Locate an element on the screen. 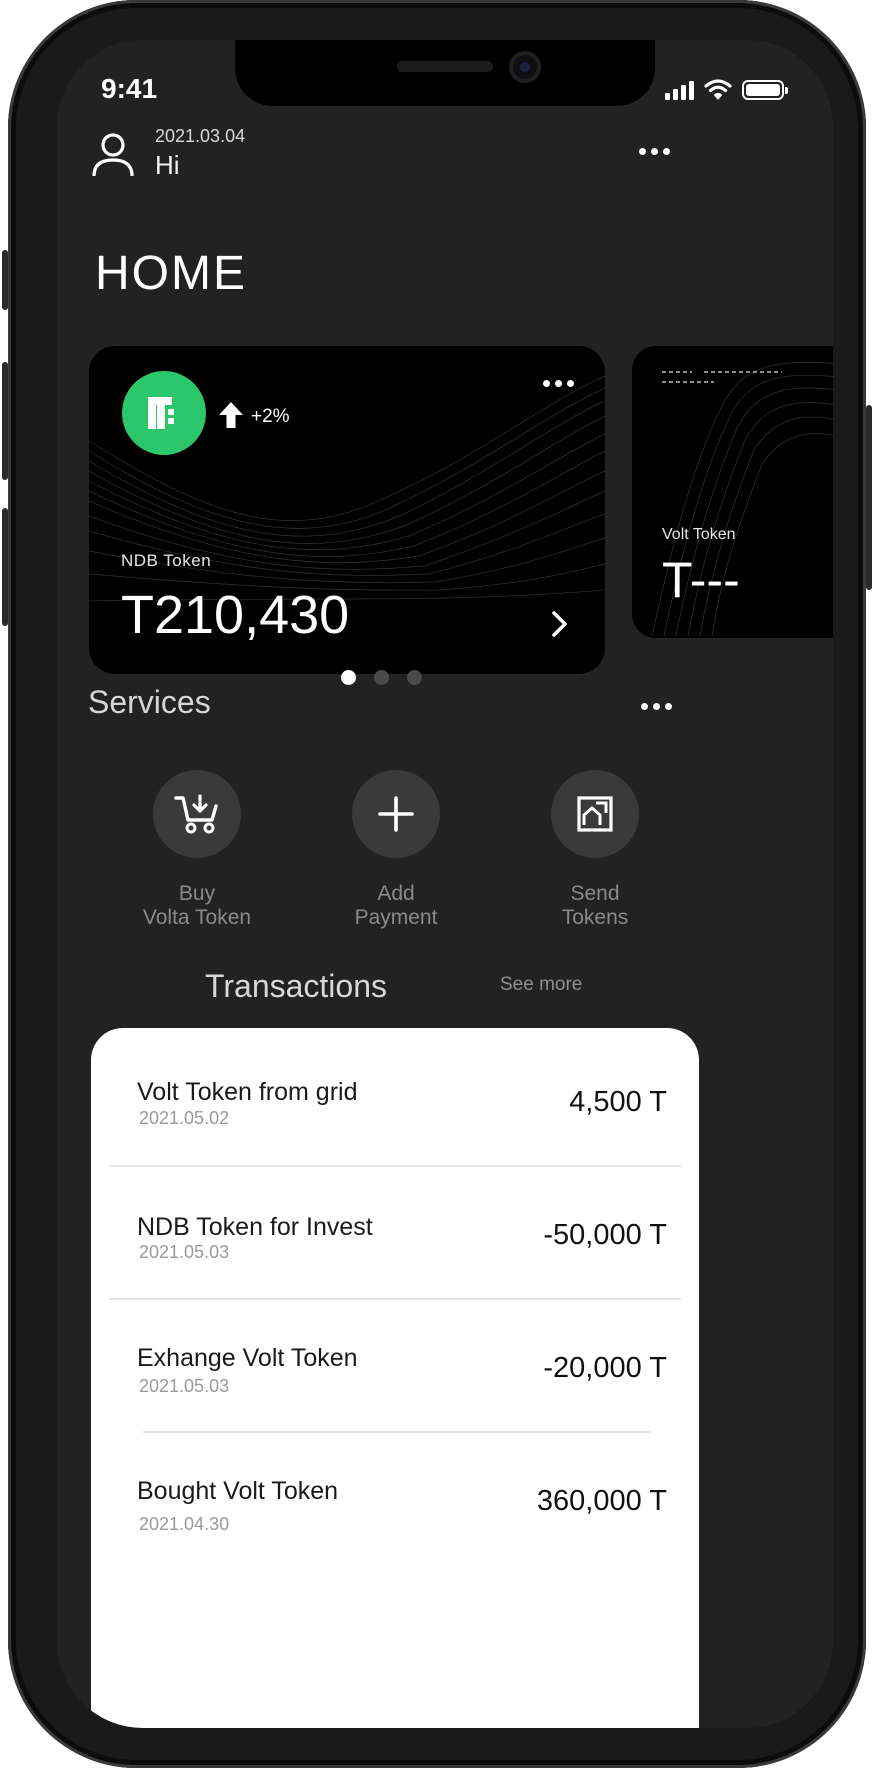  transaction-name: Bought Volt Token is located at coordinates (238, 1491).